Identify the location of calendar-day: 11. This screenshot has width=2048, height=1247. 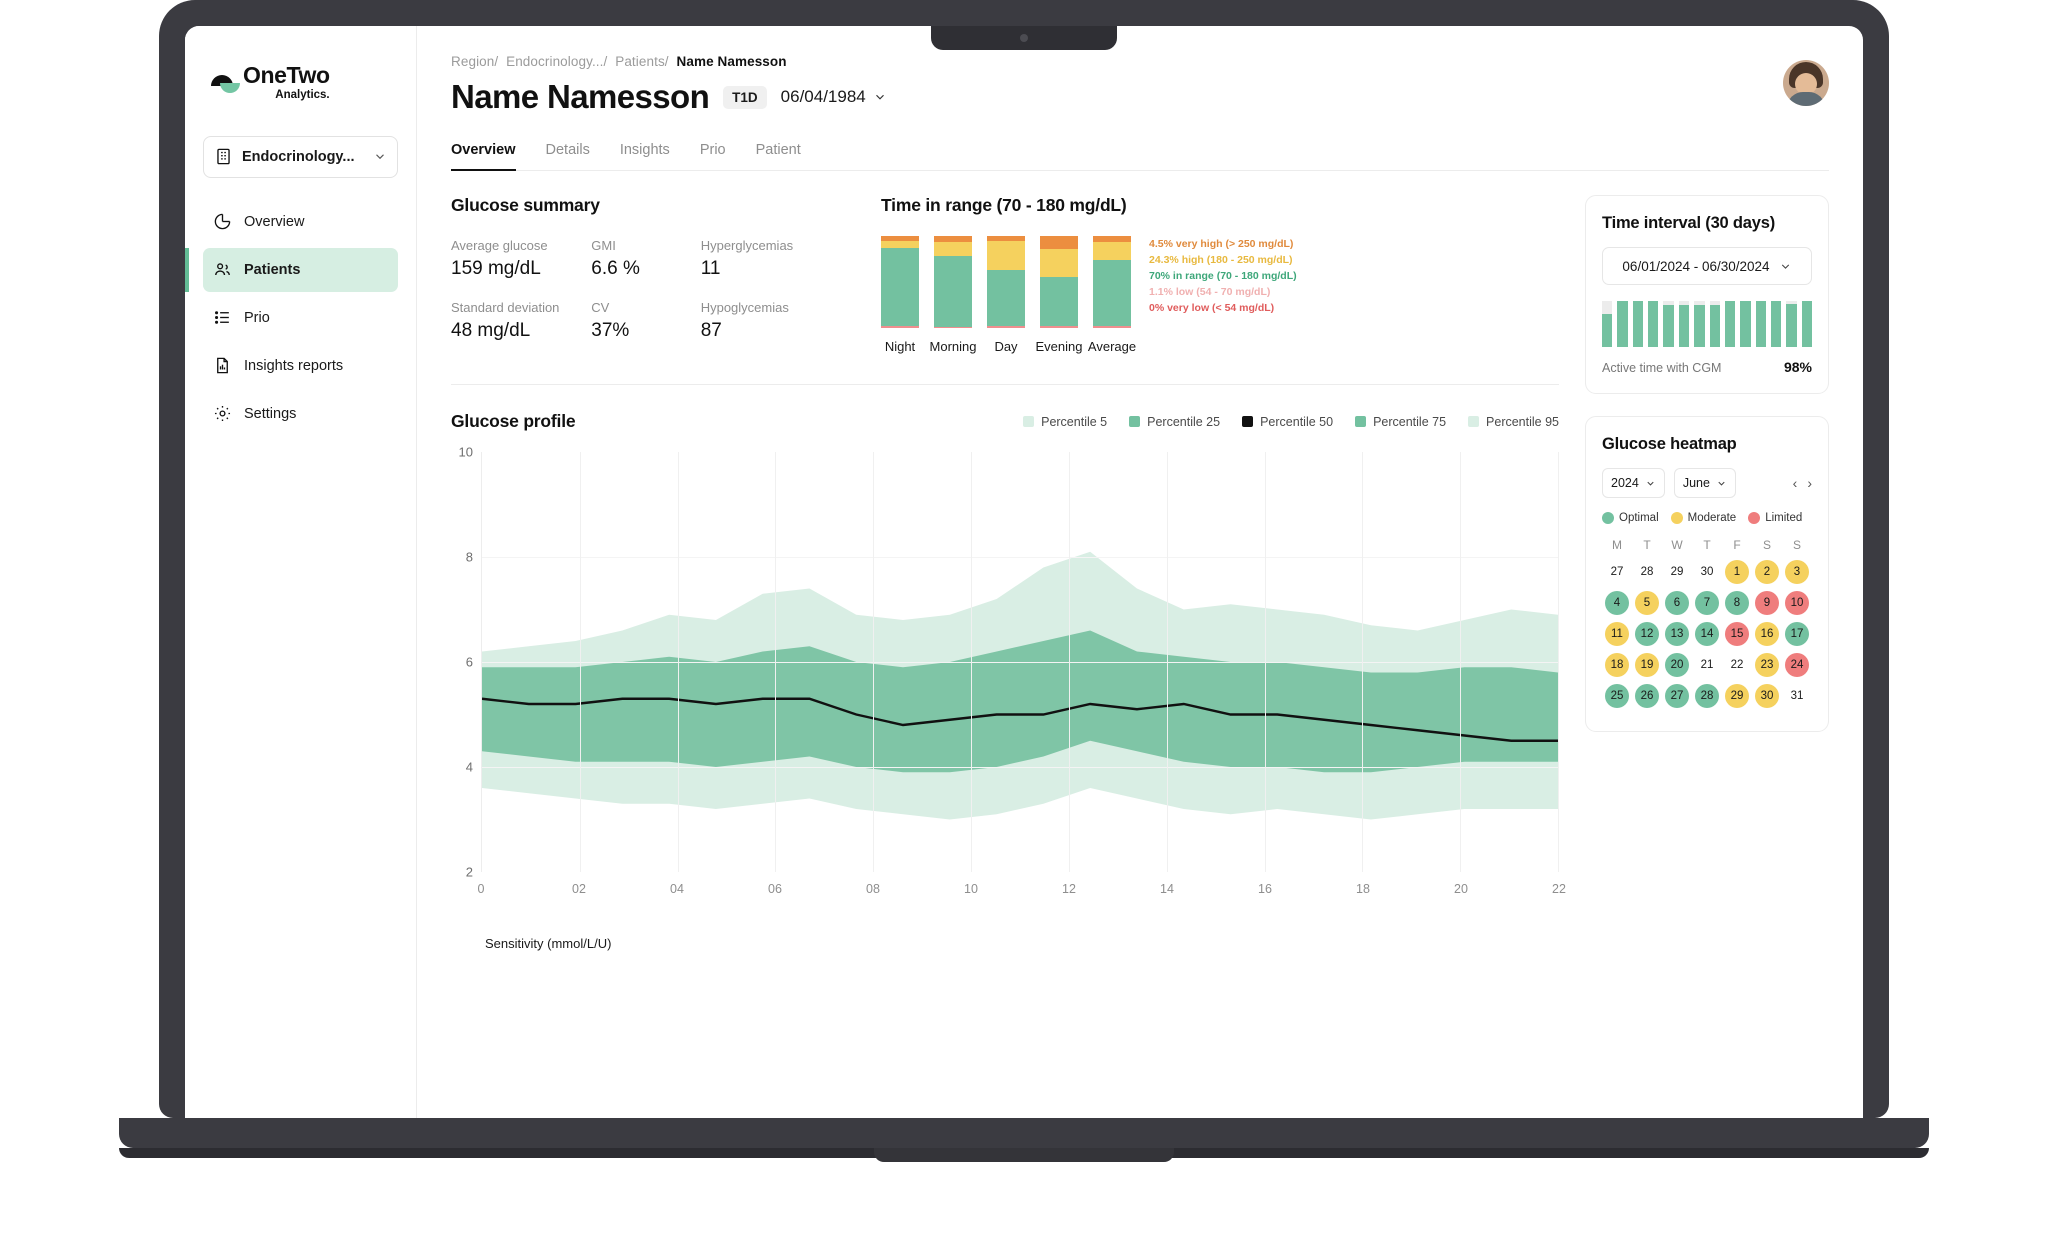
(1617, 634).